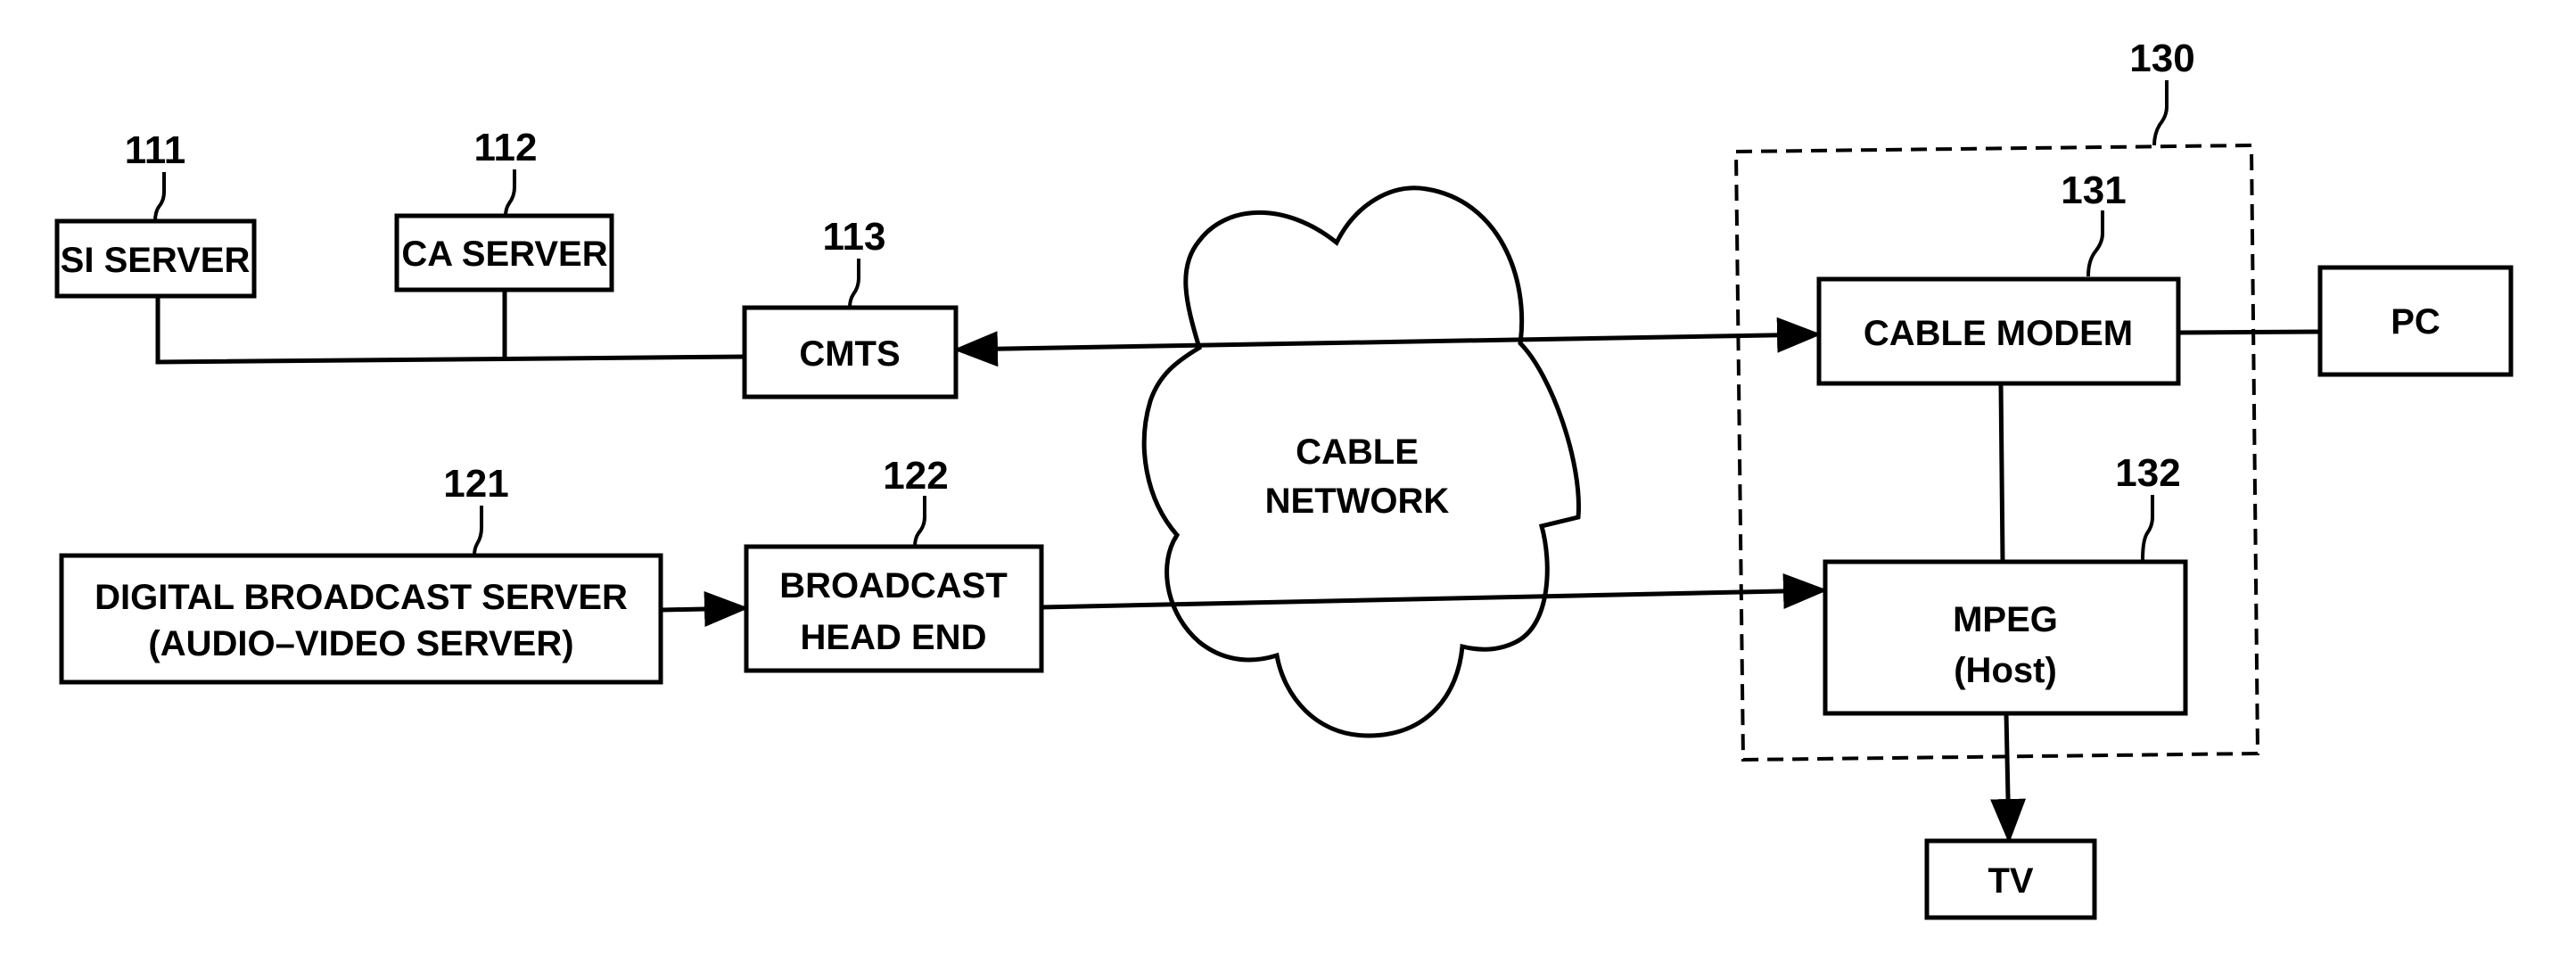 This screenshot has height=980, width=2576. Describe the element at coordinates (2161, 58) in the screenshot. I see `subscriber-unit-ref: 130` at that location.